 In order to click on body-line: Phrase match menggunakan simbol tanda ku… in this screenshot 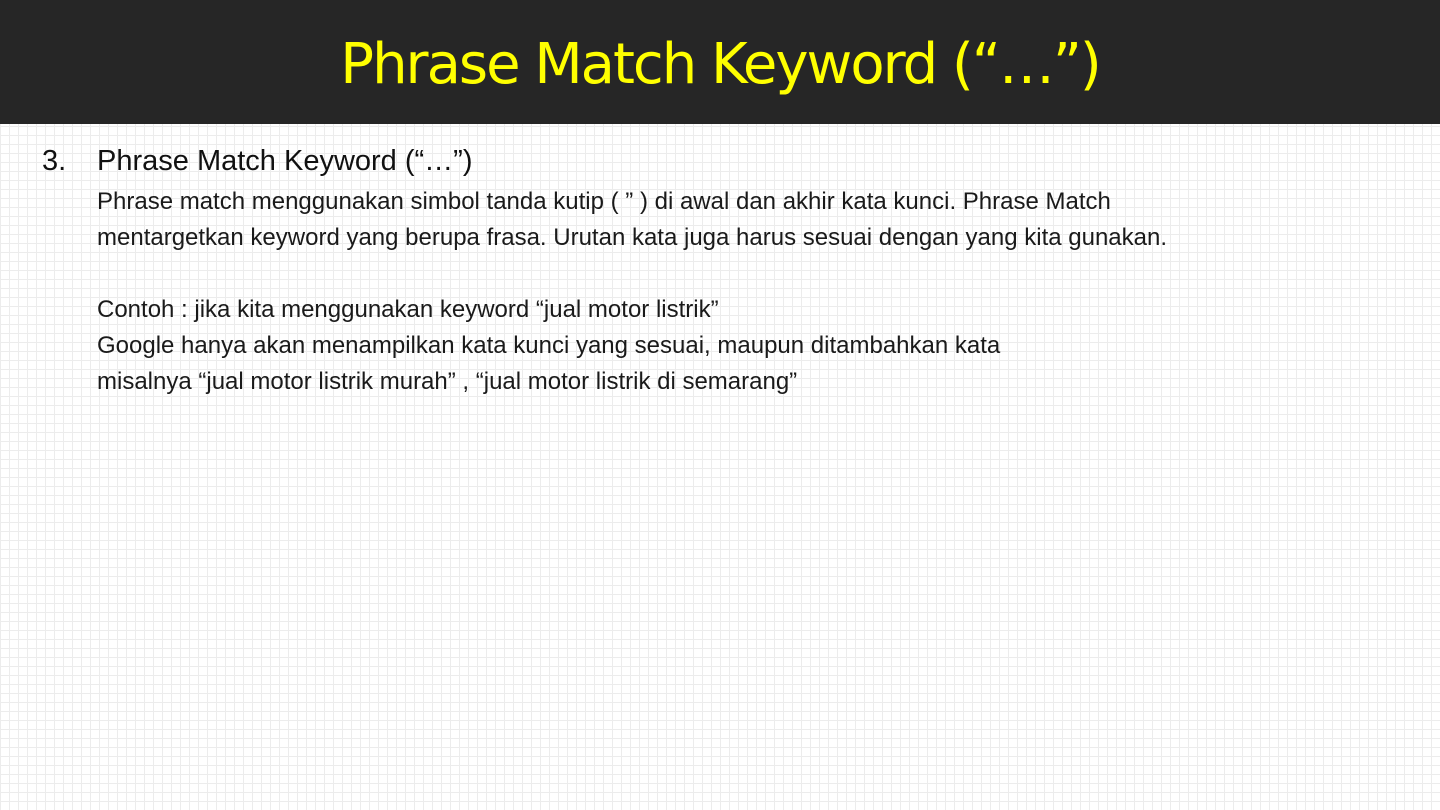, I will do `click(604, 201)`.